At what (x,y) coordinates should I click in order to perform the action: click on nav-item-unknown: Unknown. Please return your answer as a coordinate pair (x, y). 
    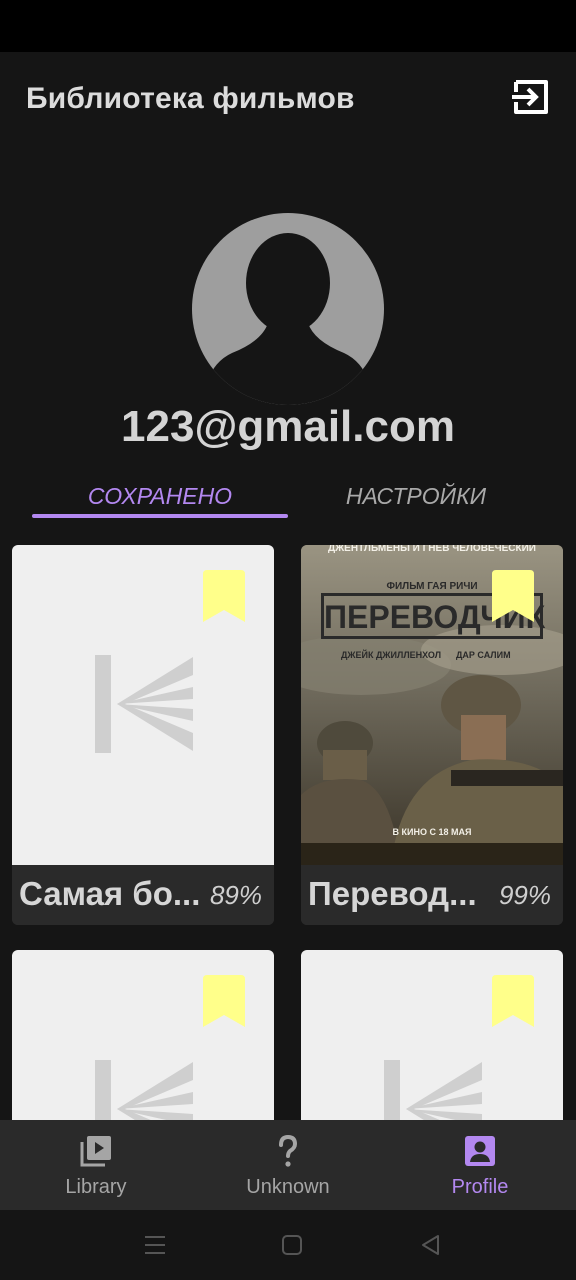
    Looking at the image, I should click on (288, 1165).